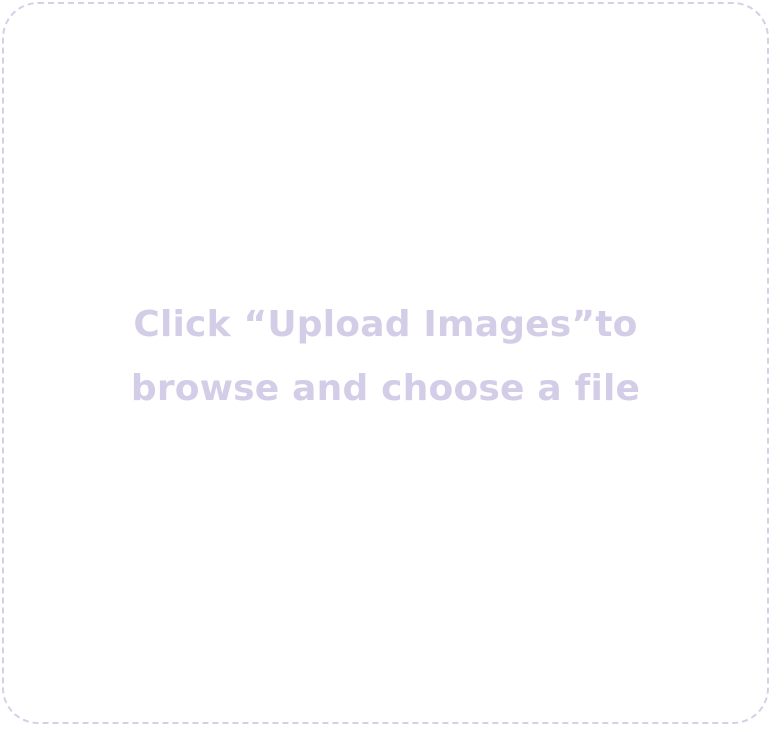 This screenshot has width=772, height=729. What do you see at coordinates (385, 388) in the screenshot?
I see `upload-hint-line-2: browse and choose a file` at bounding box center [385, 388].